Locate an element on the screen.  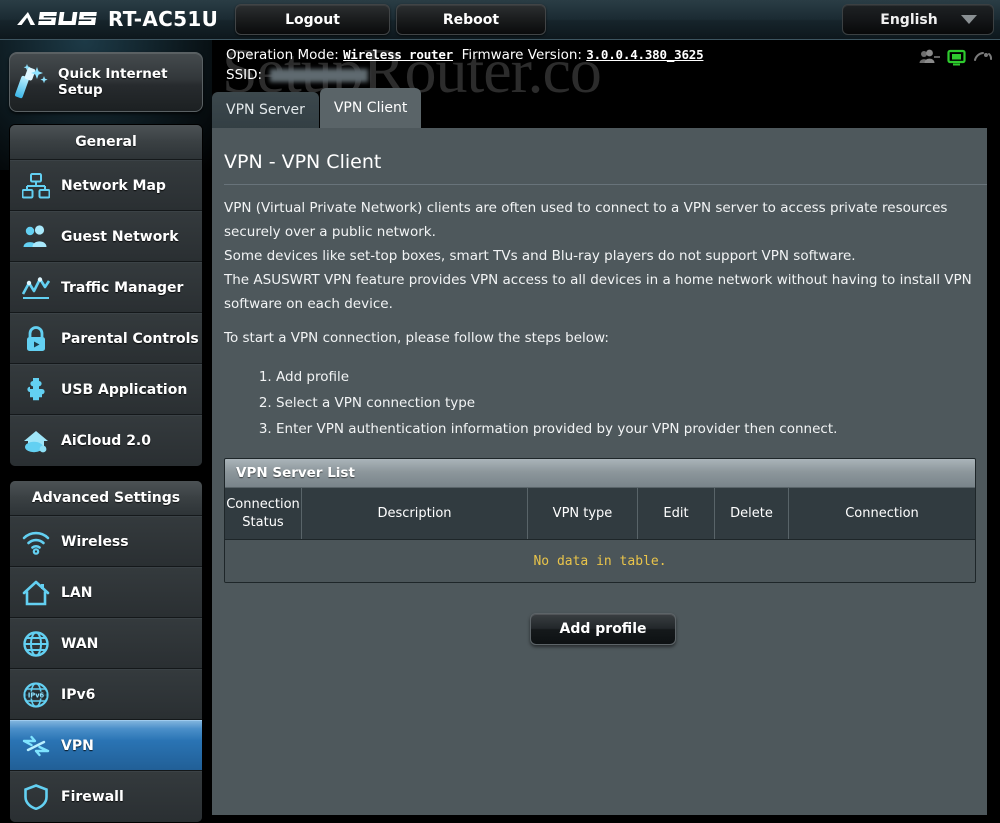
logout-button: Logout is located at coordinates (312, 19).